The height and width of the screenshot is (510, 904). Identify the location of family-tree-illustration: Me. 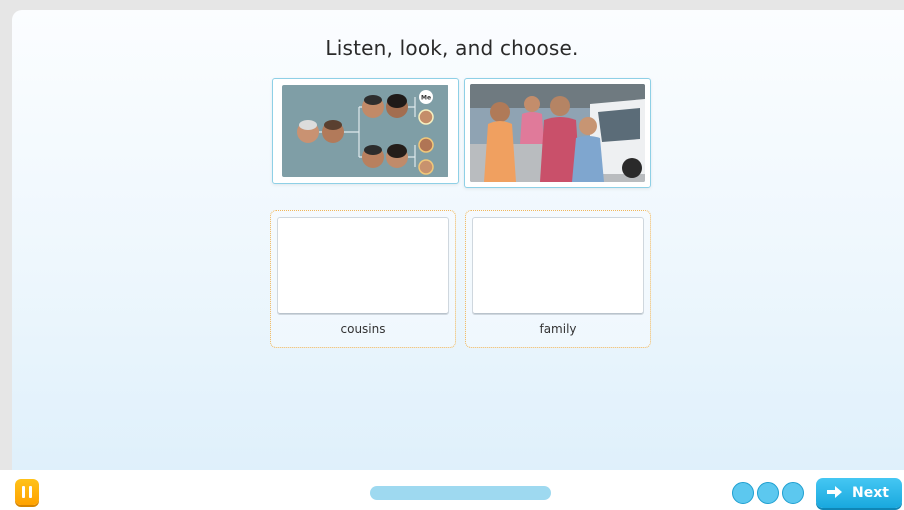
(365, 131).